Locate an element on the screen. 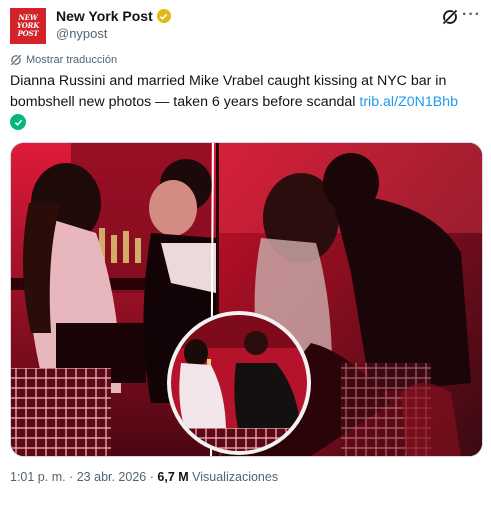 The height and width of the screenshot is (505, 491). views-label: Visualizaciones is located at coordinates (235, 477).